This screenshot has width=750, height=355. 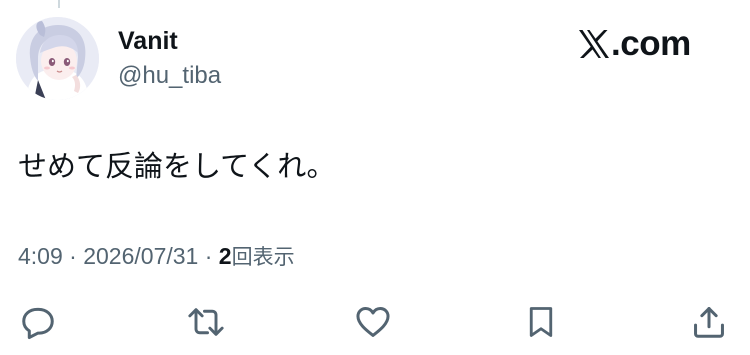 I want to click on tweet-time: 4:09, so click(x=40, y=256).